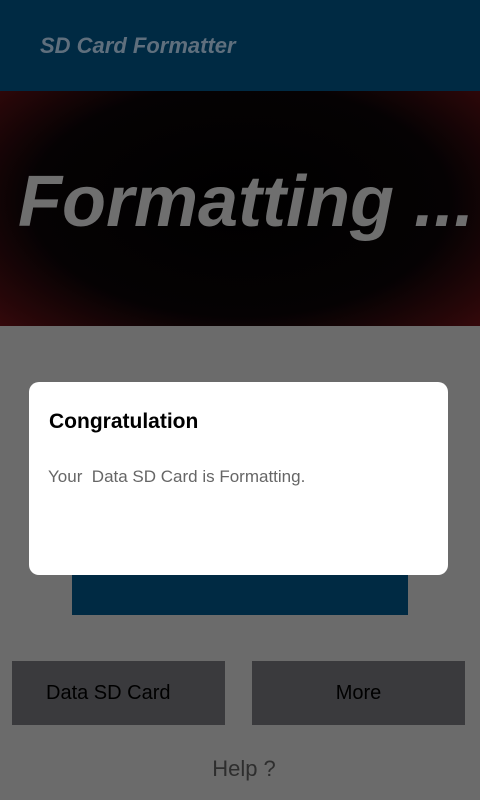 The image size is (480, 800). Describe the element at coordinates (240, 769) in the screenshot. I see `help-link: Help ?` at that location.